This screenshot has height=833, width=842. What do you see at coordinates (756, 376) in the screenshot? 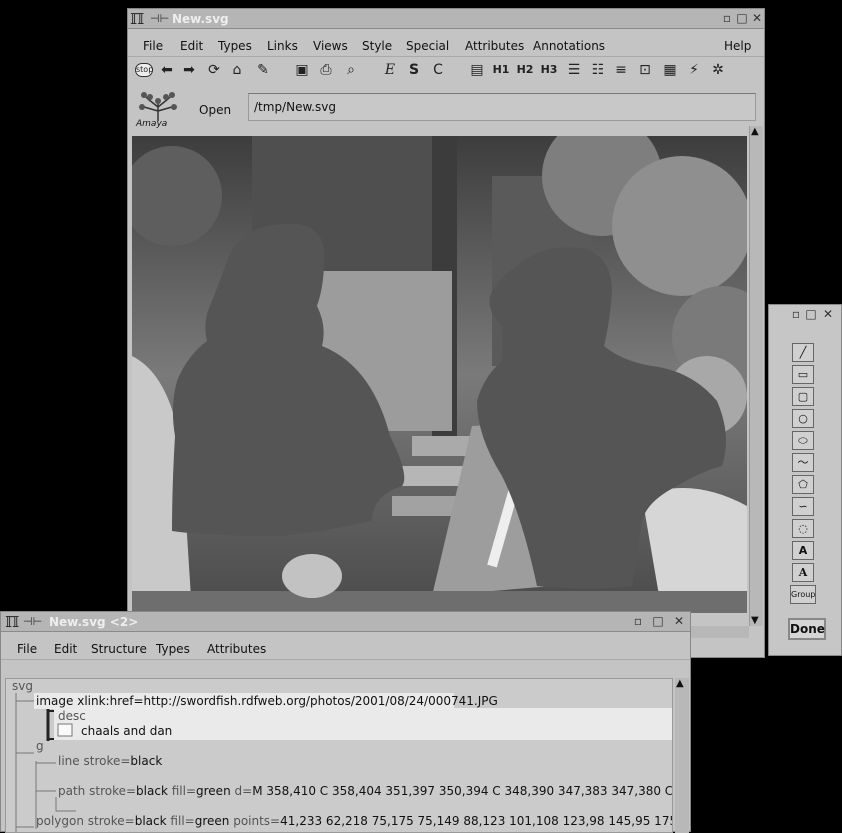
I see `main-vertical-scrollbar: ▲ ▼` at bounding box center [756, 376].